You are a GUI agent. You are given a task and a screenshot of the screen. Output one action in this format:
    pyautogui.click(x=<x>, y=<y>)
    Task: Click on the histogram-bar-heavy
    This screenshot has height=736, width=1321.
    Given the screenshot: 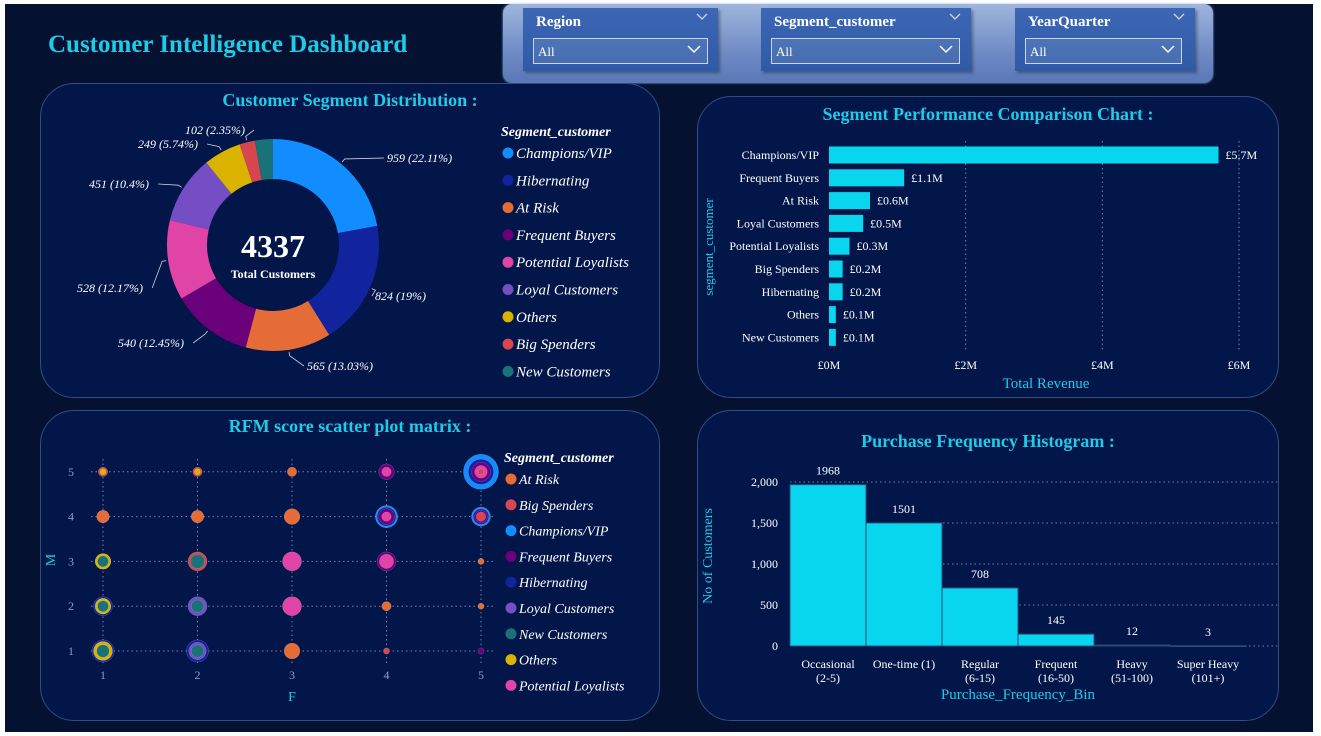 What is the action you would take?
    pyautogui.click(x=1132, y=645)
    